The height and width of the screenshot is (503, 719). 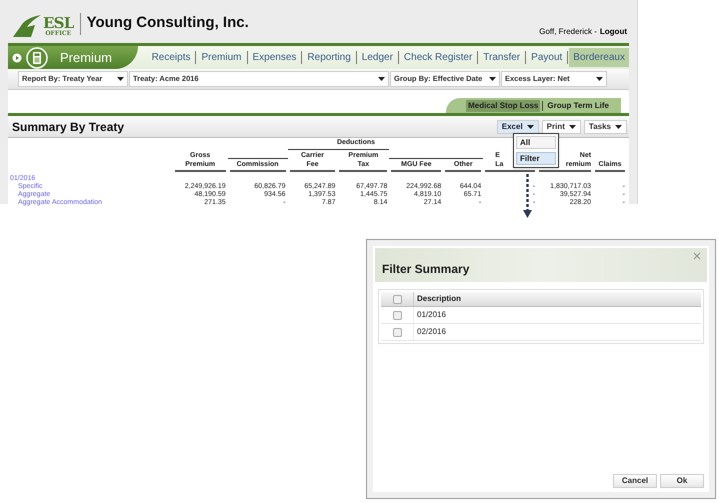 What do you see at coordinates (329, 57) in the screenshot?
I see `nav-tab: Reporting` at bounding box center [329, 57].